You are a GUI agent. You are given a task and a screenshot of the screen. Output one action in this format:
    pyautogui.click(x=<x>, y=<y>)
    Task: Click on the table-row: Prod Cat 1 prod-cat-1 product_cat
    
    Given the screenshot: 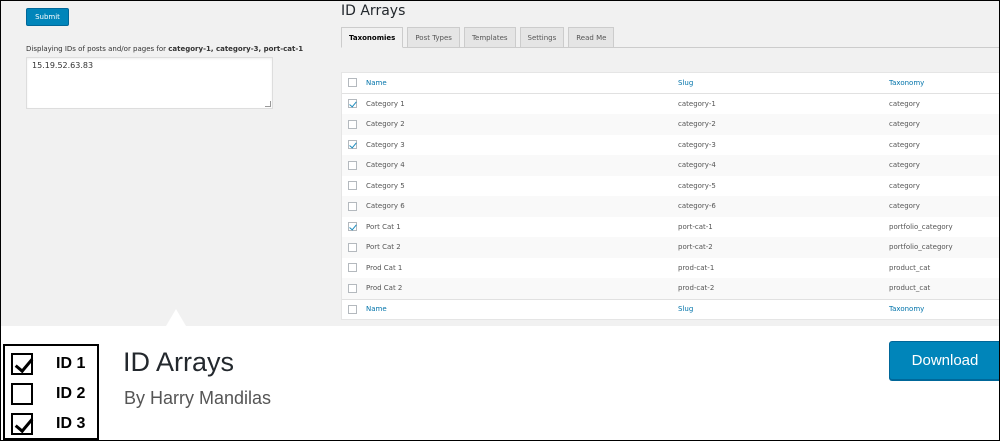 What is the action you would take?
    pyautogui.click(x=670, y=268)
    